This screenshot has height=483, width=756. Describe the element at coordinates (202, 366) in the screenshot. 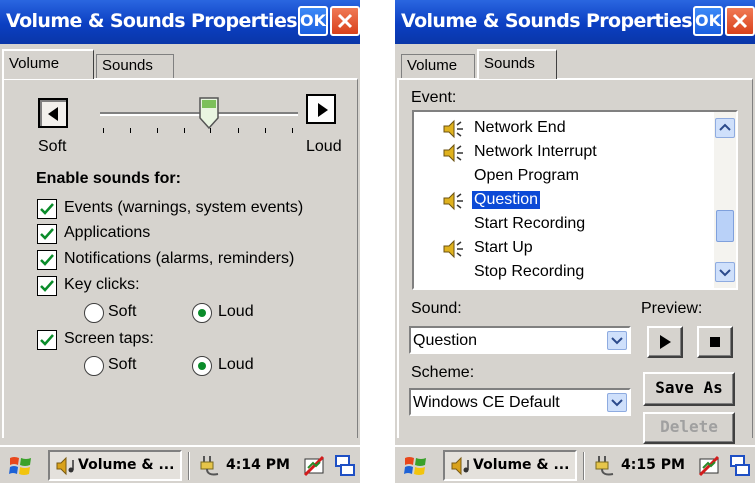

I see `screen-taps-loud-radio` at that location.